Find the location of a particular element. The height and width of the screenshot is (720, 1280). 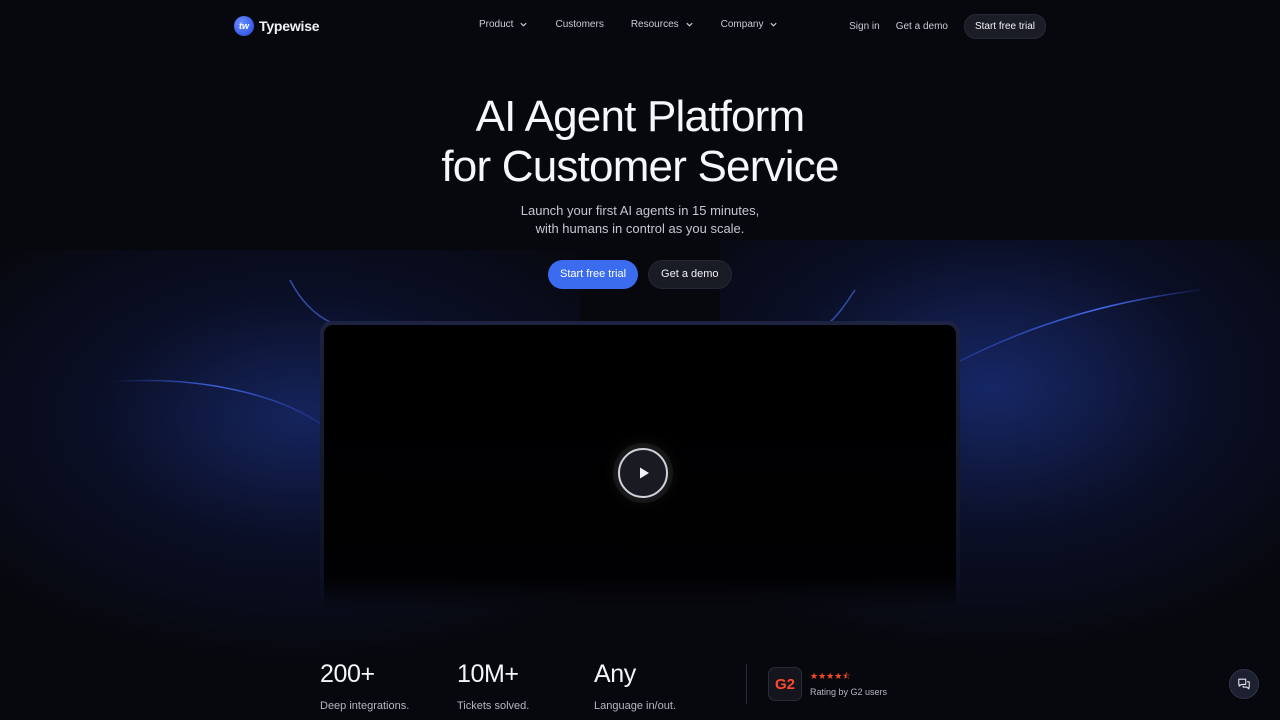

stat-value: 200+ is located at coordinates (347, 674).